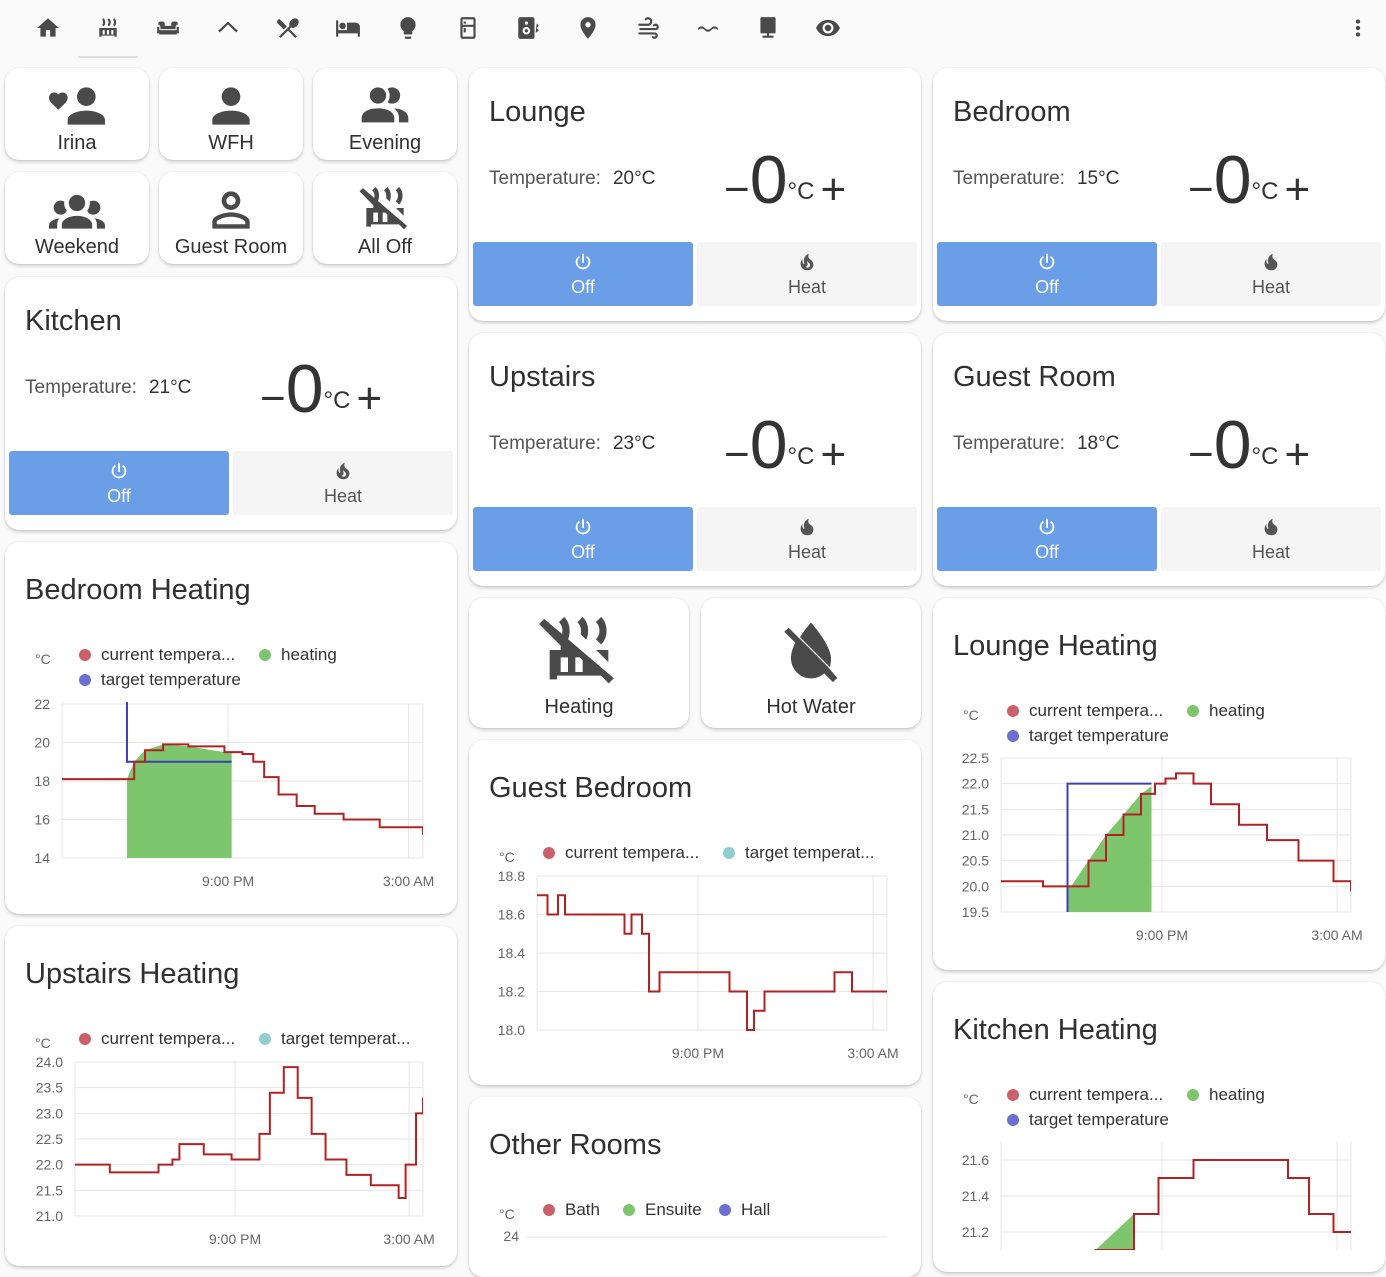 This screenshot has height=1277, width=1386. Describe the element at coordinates (288, 28) in the screenshot. I see `silverware-icon` at that location.